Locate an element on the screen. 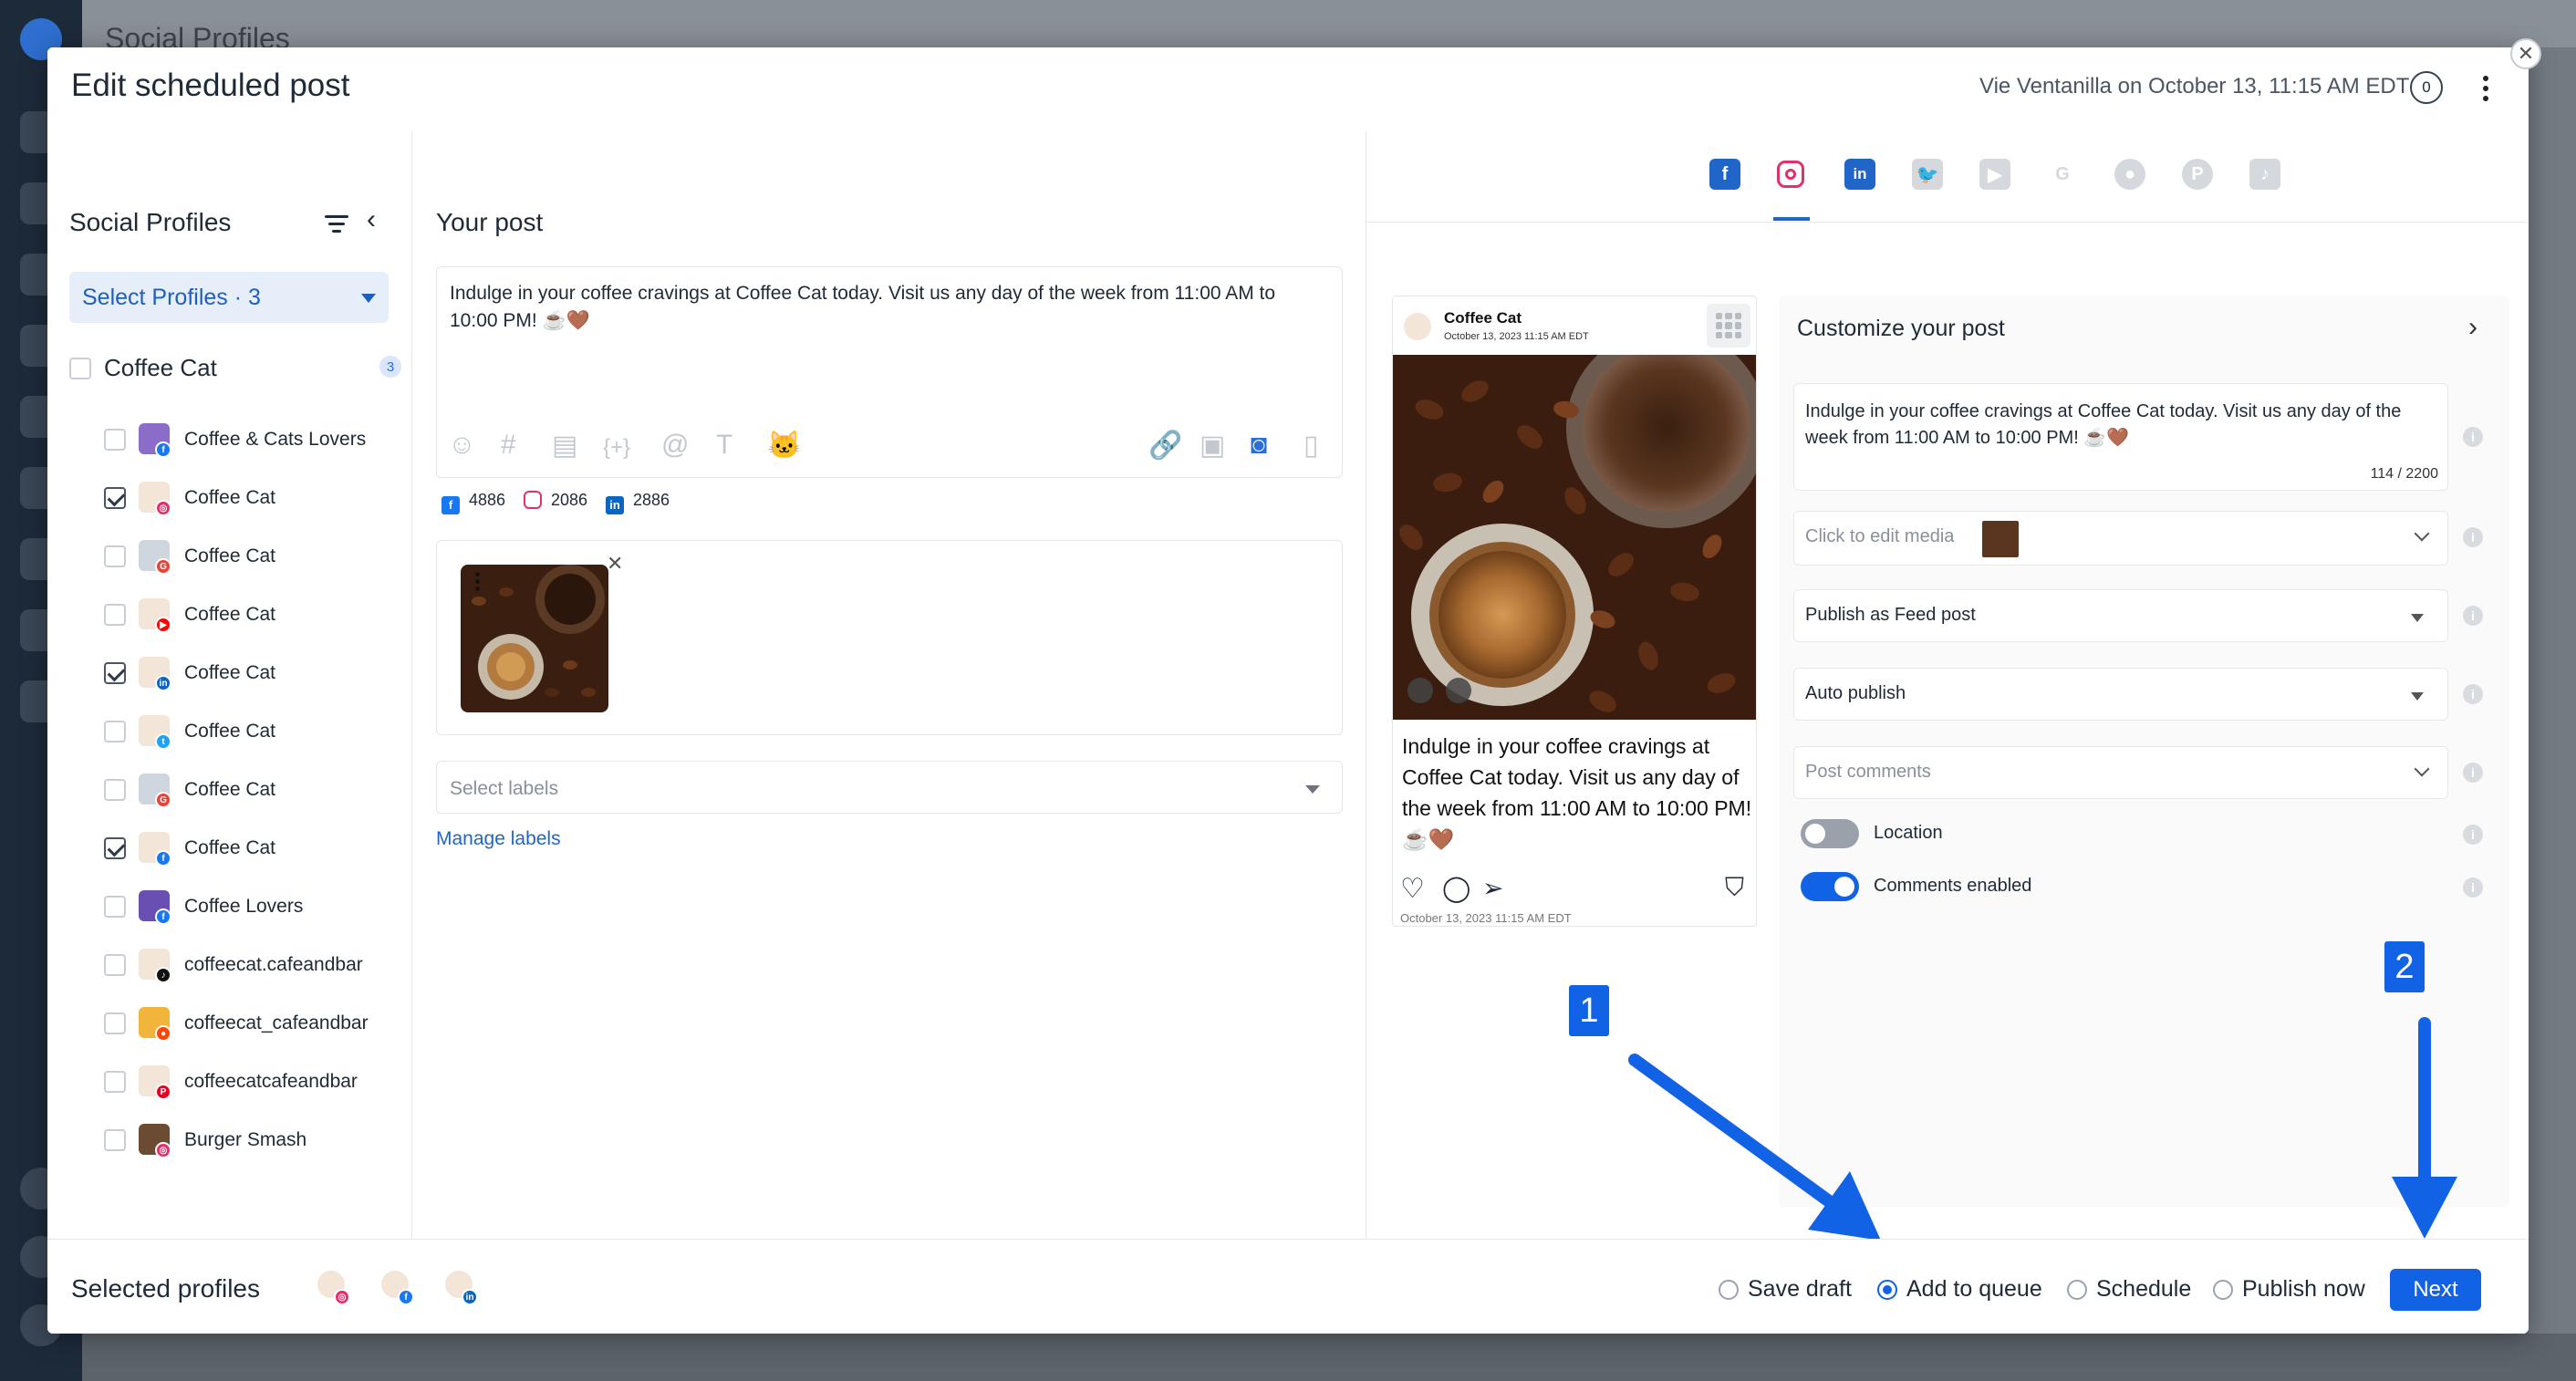 The width and height of the screenshot is (2576, 1381). location-toggle is located at coordinates (1830, 833).